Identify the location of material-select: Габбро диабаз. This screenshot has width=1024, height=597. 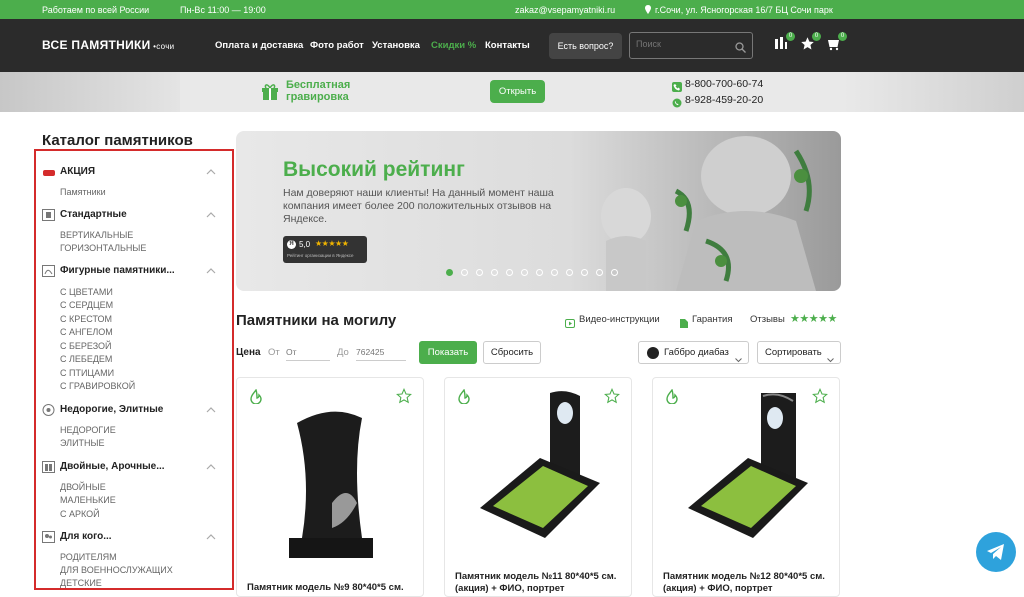
(693, 352).